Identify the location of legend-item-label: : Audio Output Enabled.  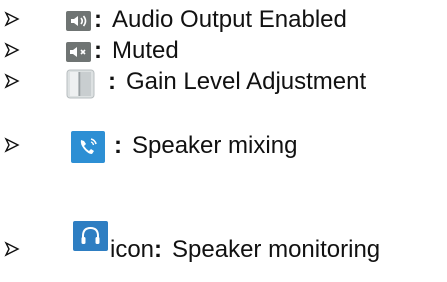
(220, 20).